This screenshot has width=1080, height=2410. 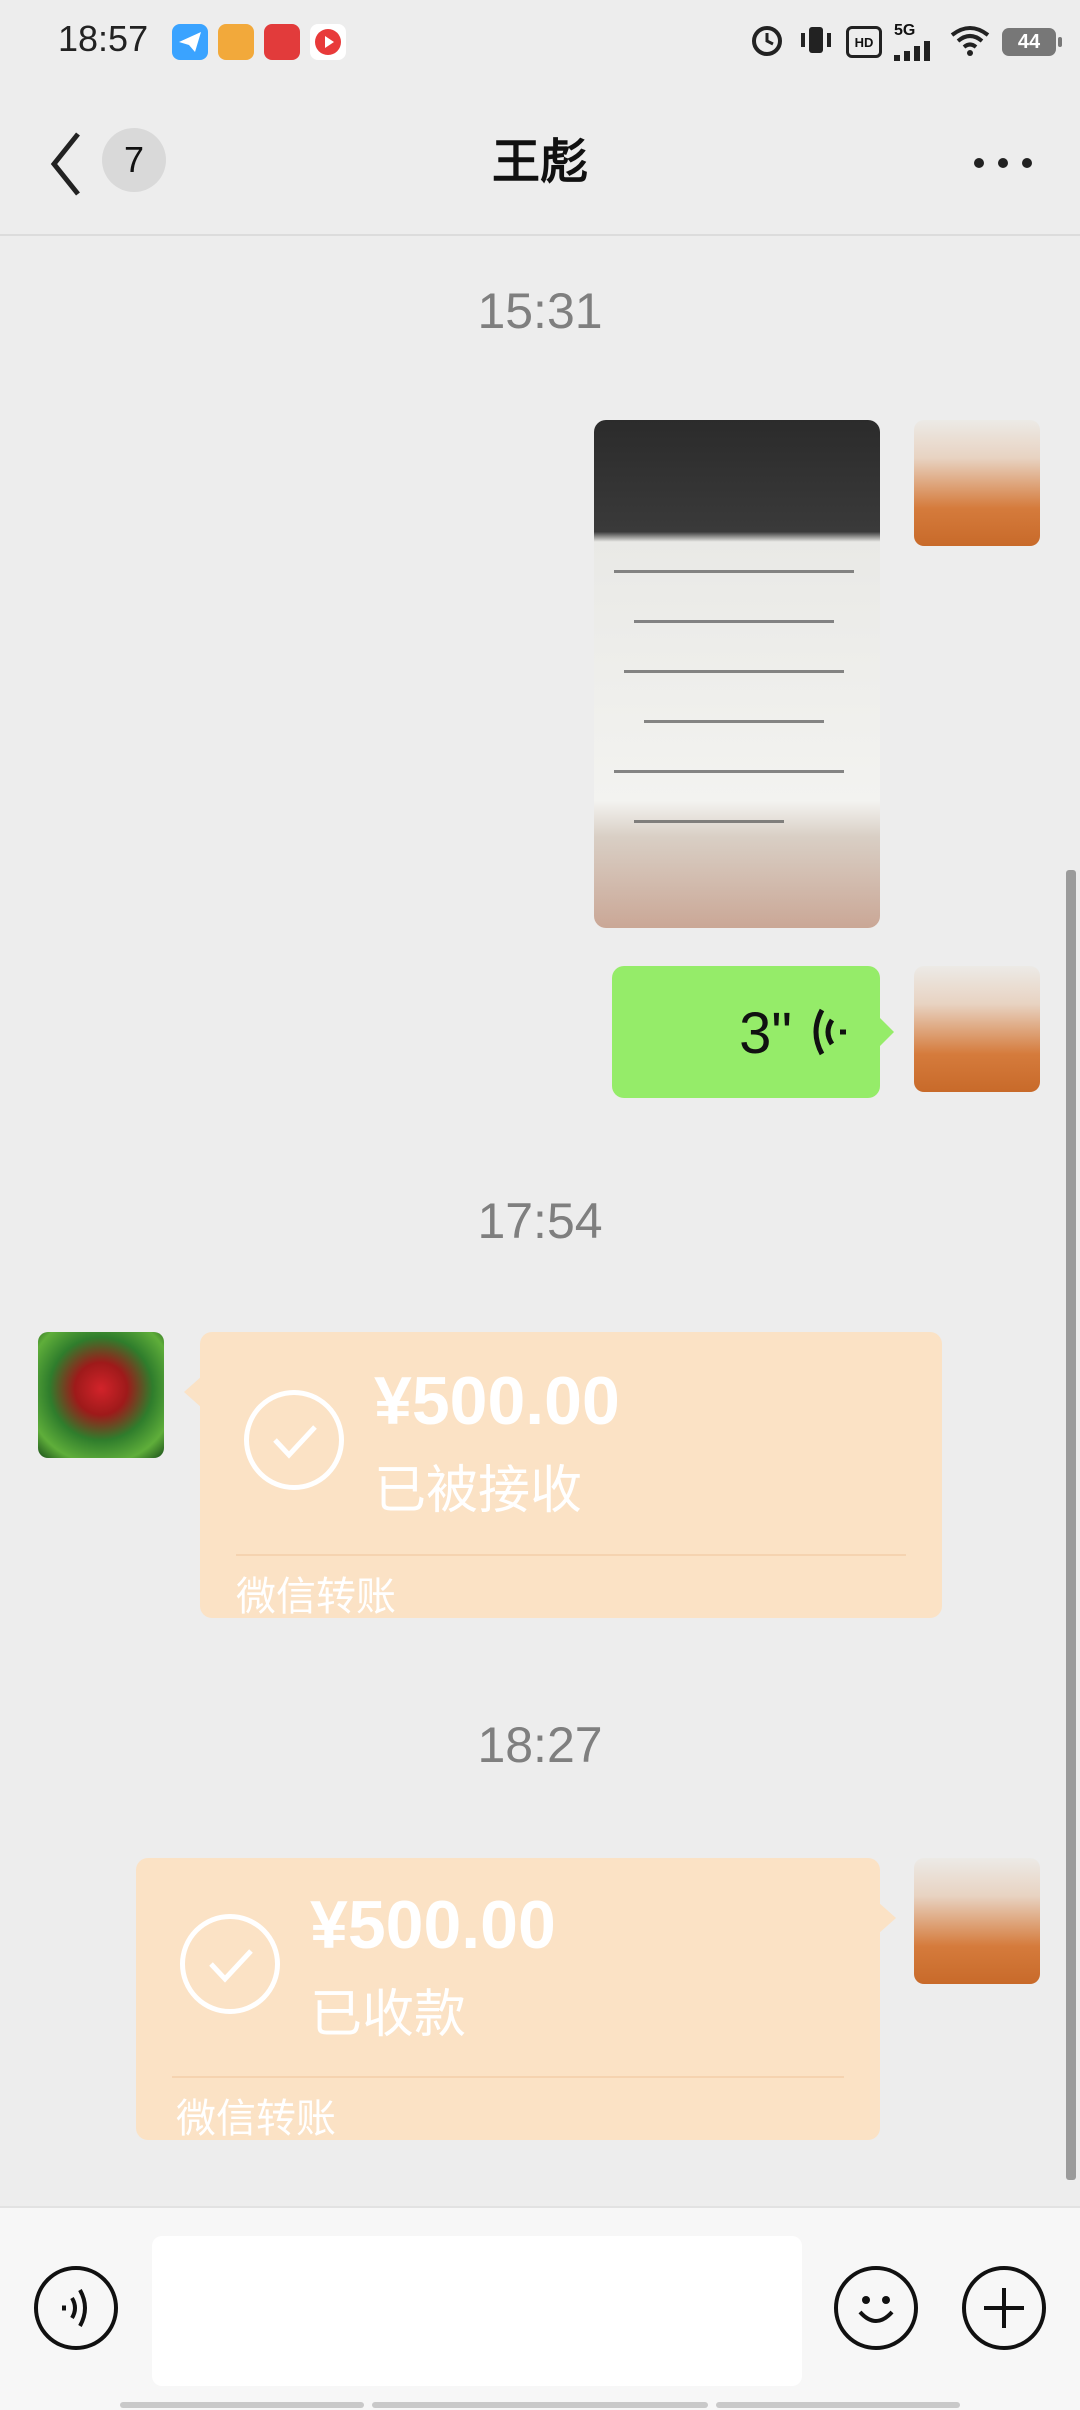 I want to click on voice-input-button, so click(x=76, y=2308).